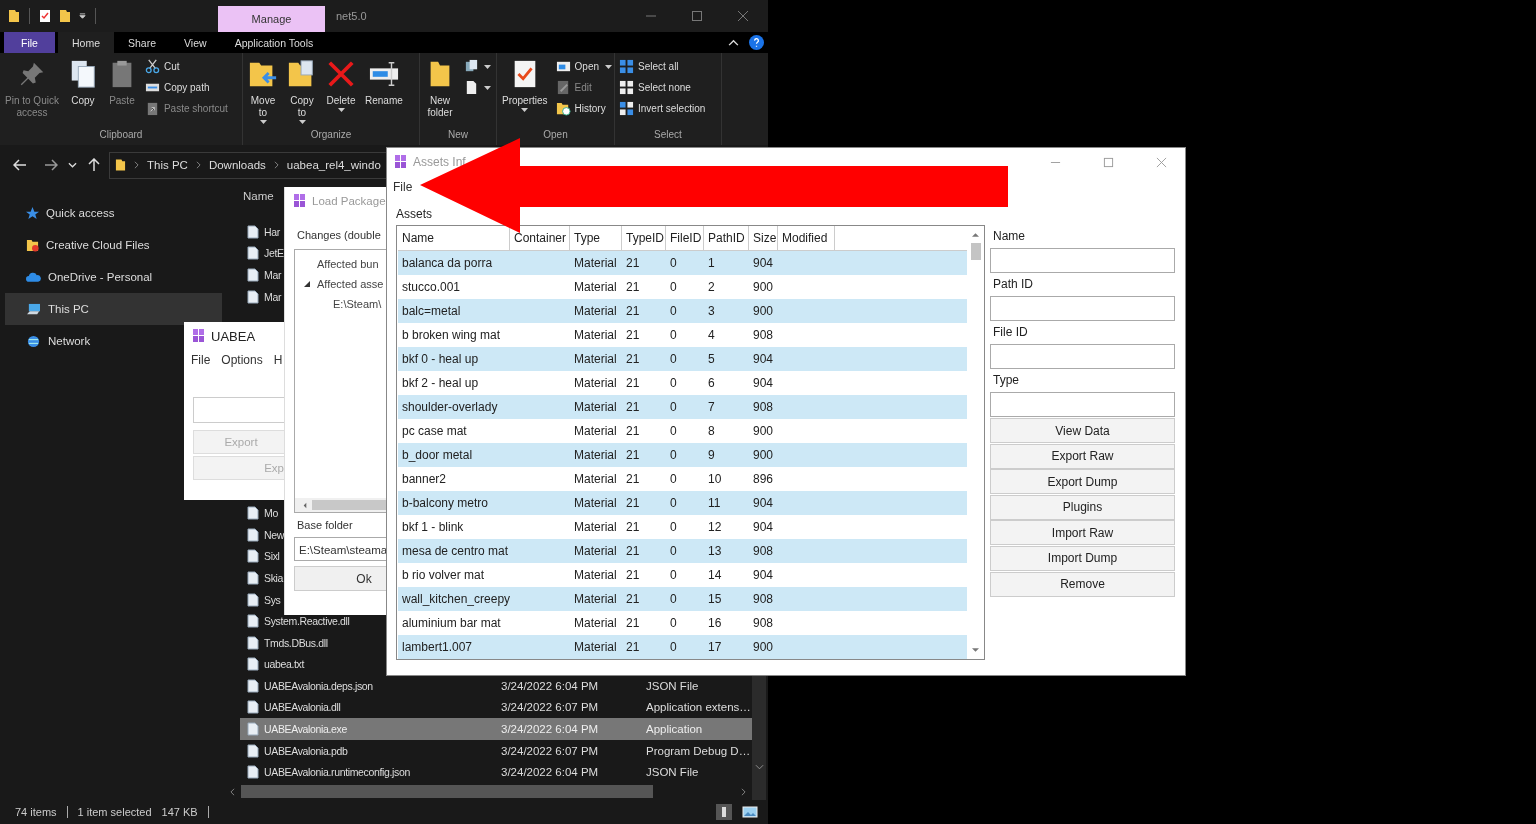 This screenshot has height=824, width=1536. I want to click on table-cell-text: wall_kitchen_creepy, so click(455, 599).